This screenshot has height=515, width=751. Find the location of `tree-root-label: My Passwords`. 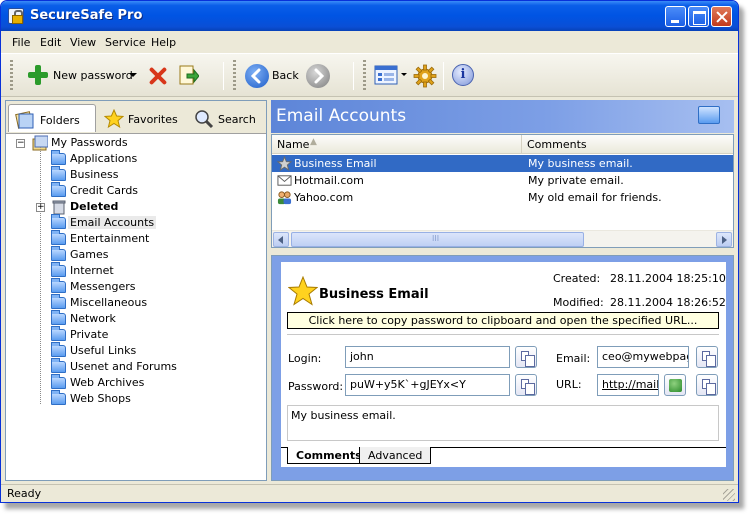

tree-root-label: My Passwords is located at coordinates (89, 142).